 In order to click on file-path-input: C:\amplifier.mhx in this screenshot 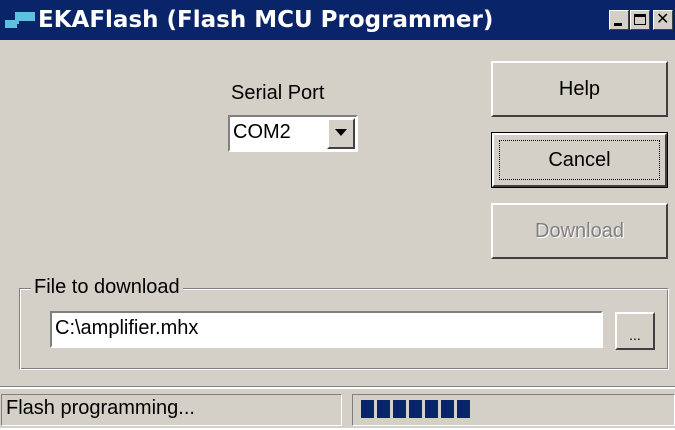, I will do `click(326, 329)`.